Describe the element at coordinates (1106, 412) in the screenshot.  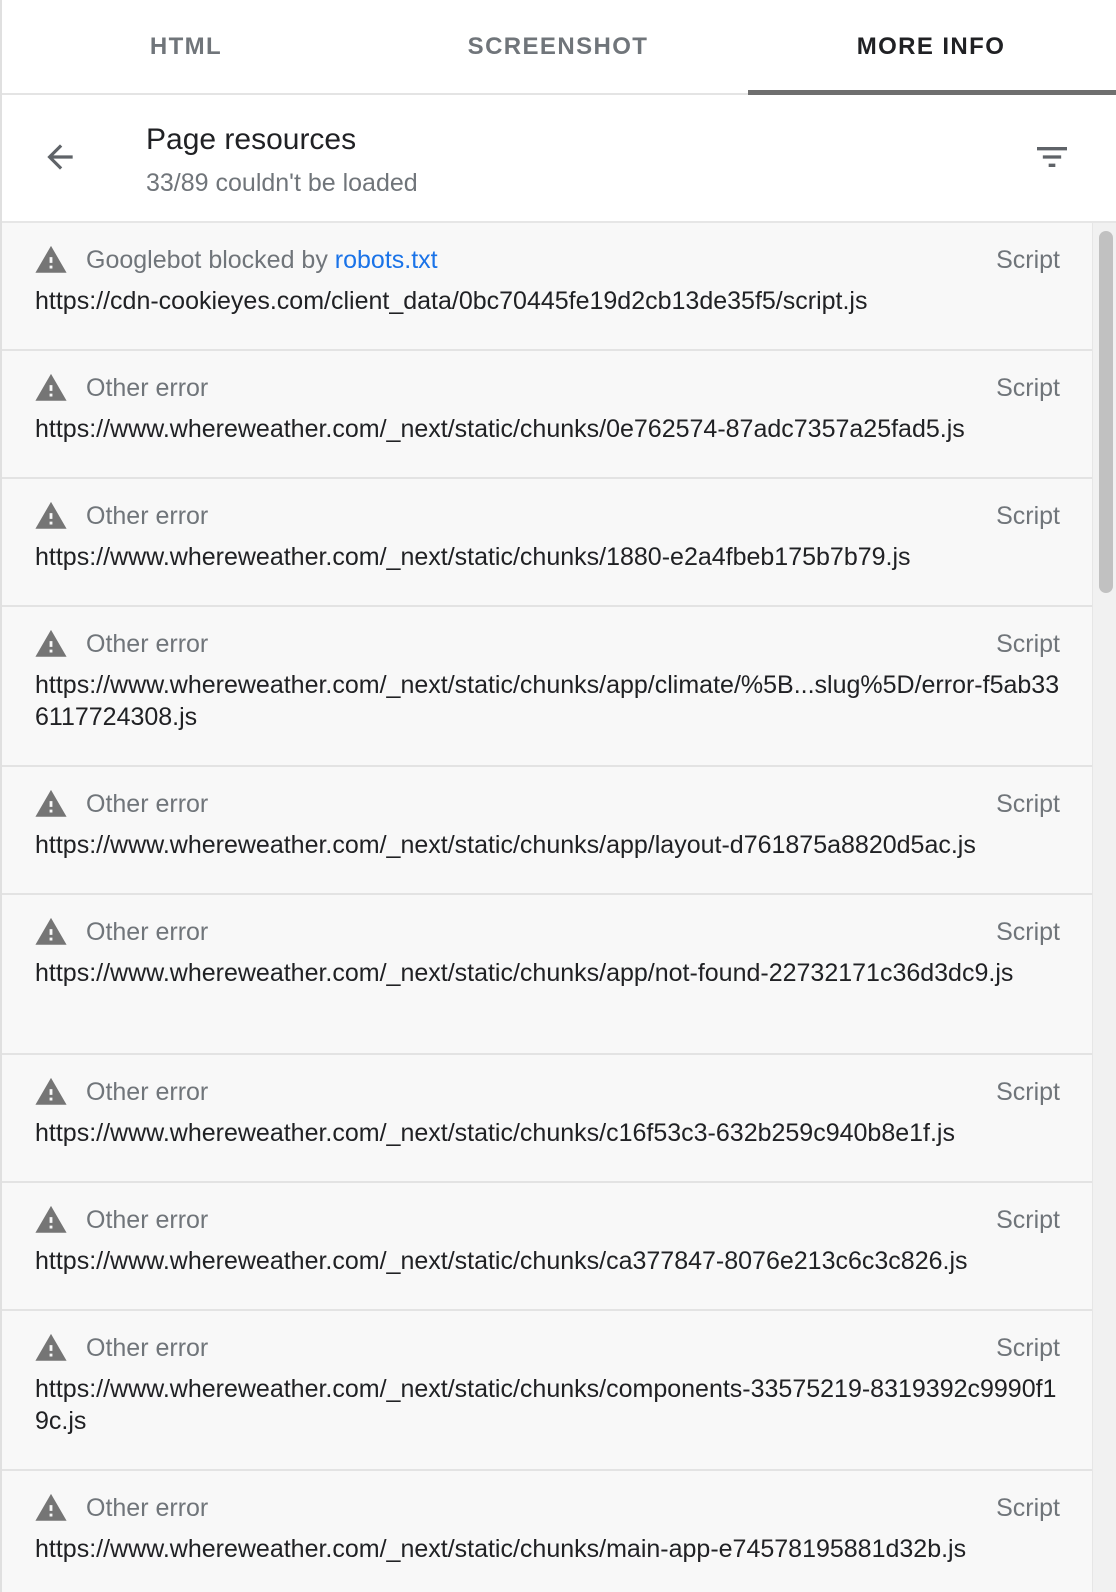
I see `scrollbar-thumb` at that location.